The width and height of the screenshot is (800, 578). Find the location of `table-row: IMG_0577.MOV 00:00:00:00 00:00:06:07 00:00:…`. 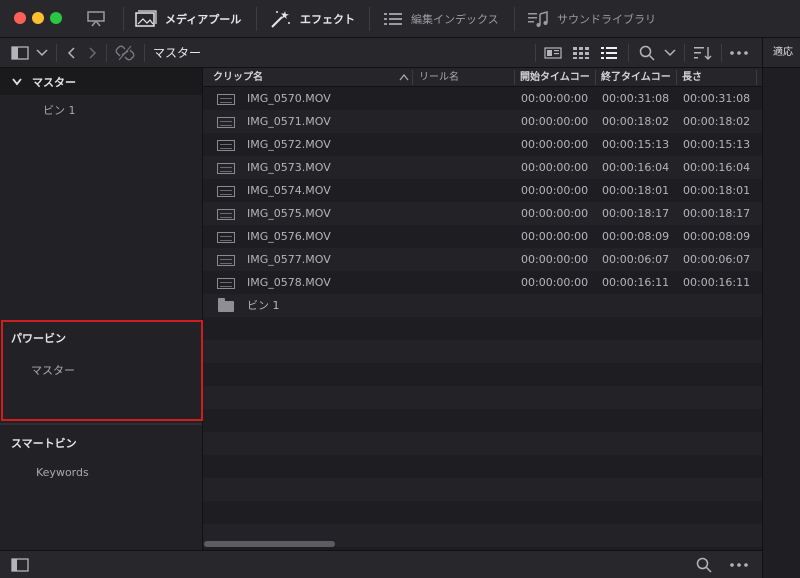

table-row: IMG_0577.MOV 00:00:00:00 00:00:06:07 00:00:… is located at coordinates (482, 259).